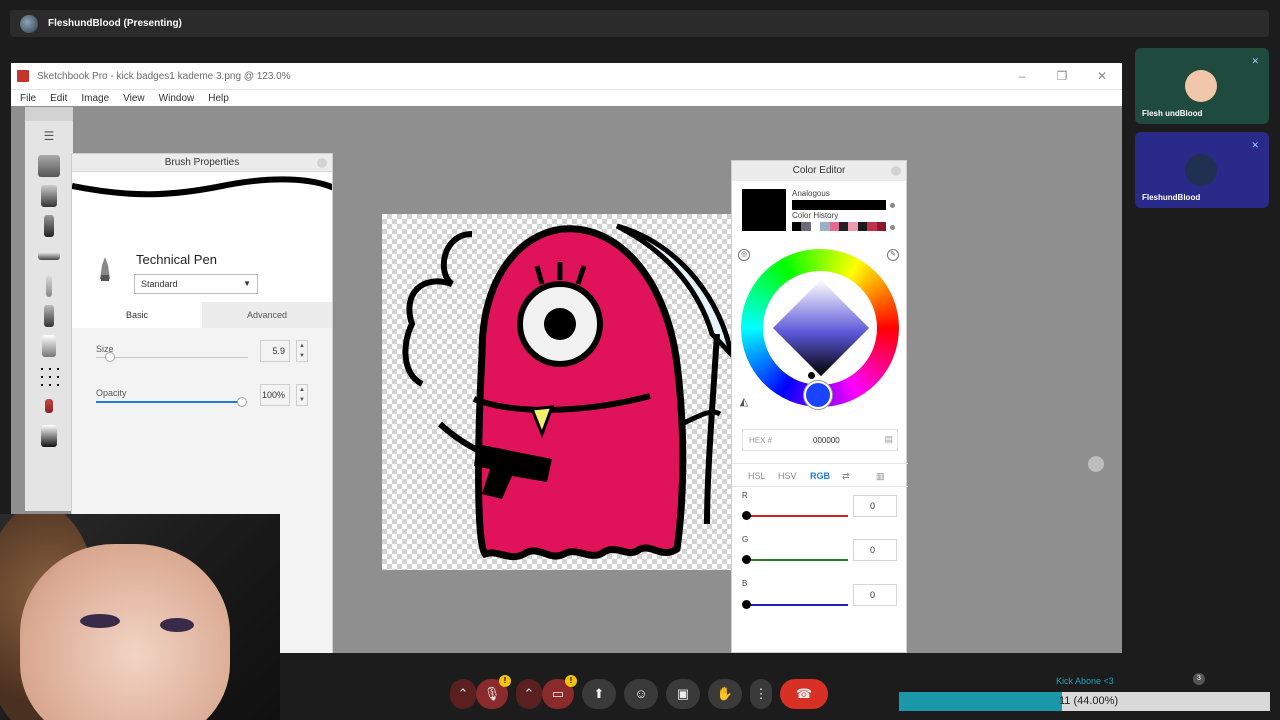 Image resolution: width=1280 pixels, height=720 pixels. Describe the element at coordinates (49, 406) in the screenshot. I see `tool-eraser` at that location.